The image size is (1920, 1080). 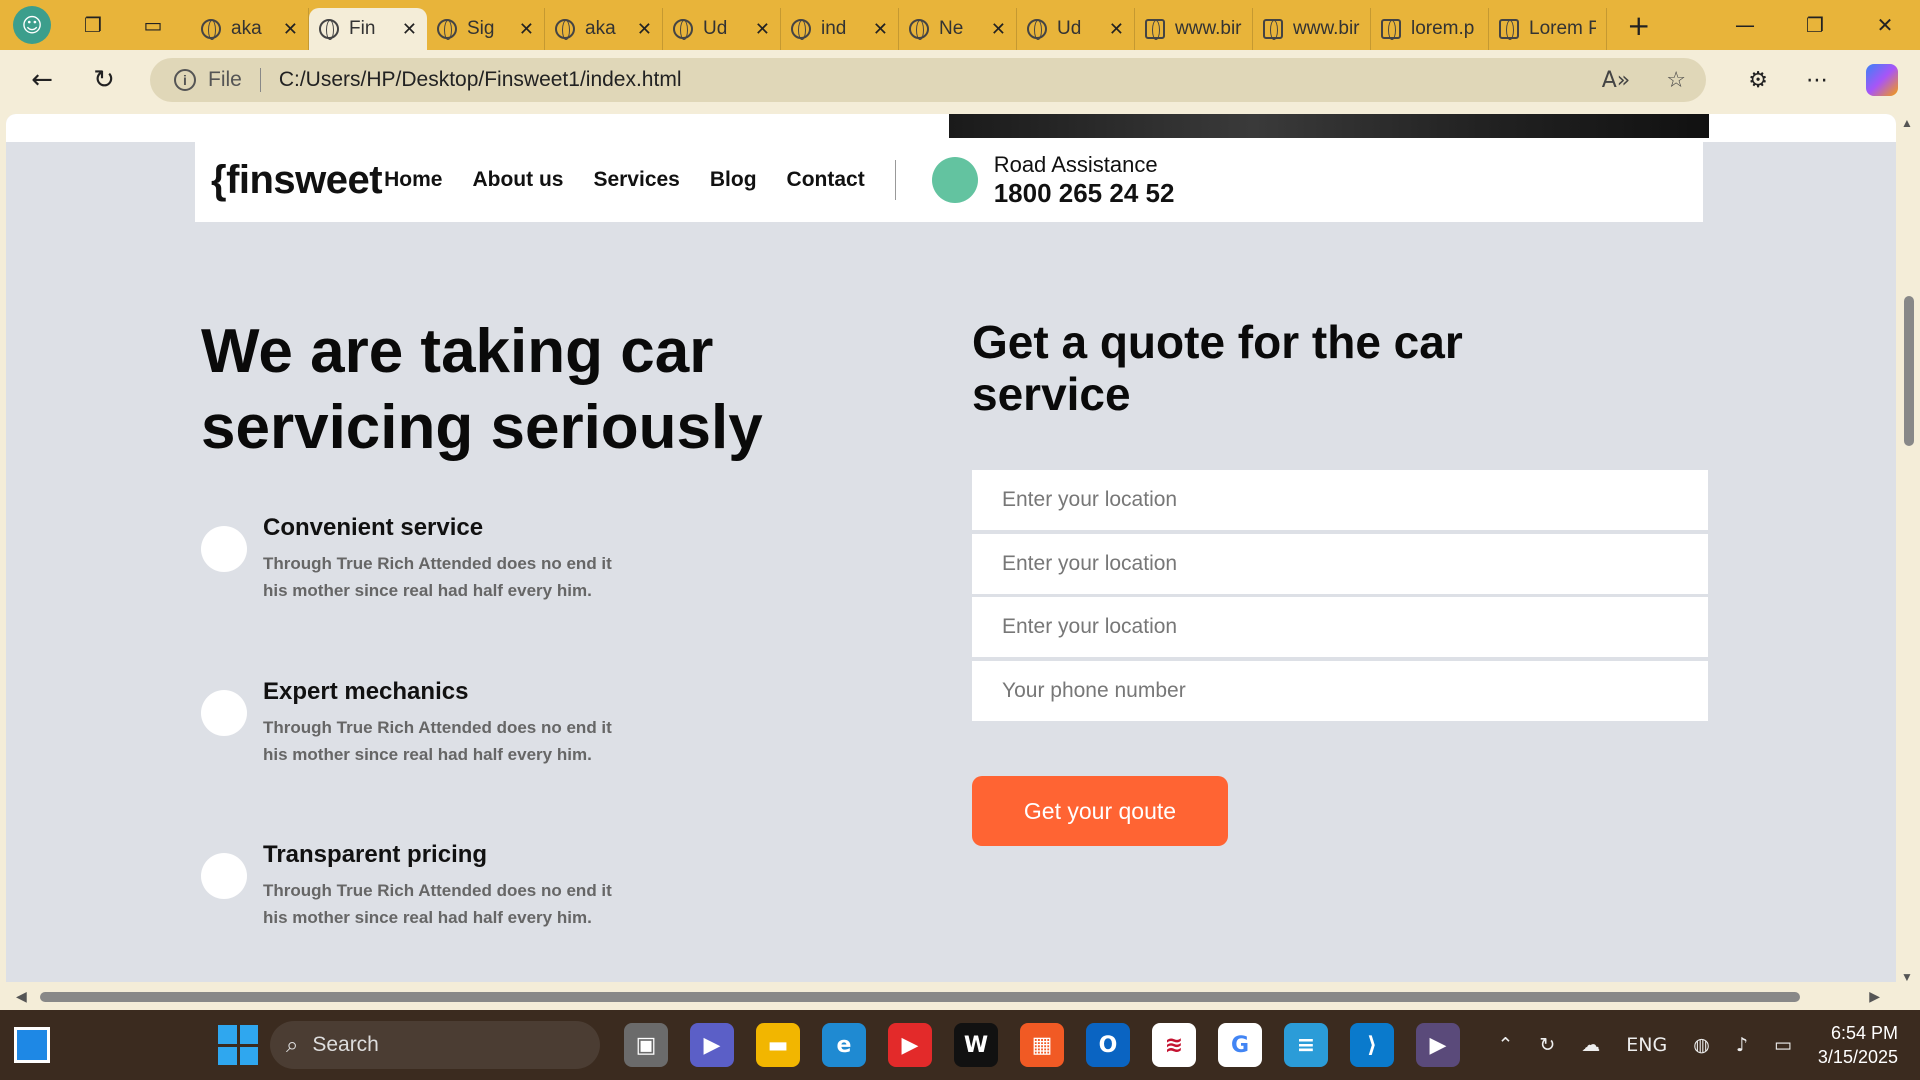 What do you see at coordinates (1907, 123) in the screenshot?
I see `scroll-up-icon: ▲` at bounding box center [1907, 123].